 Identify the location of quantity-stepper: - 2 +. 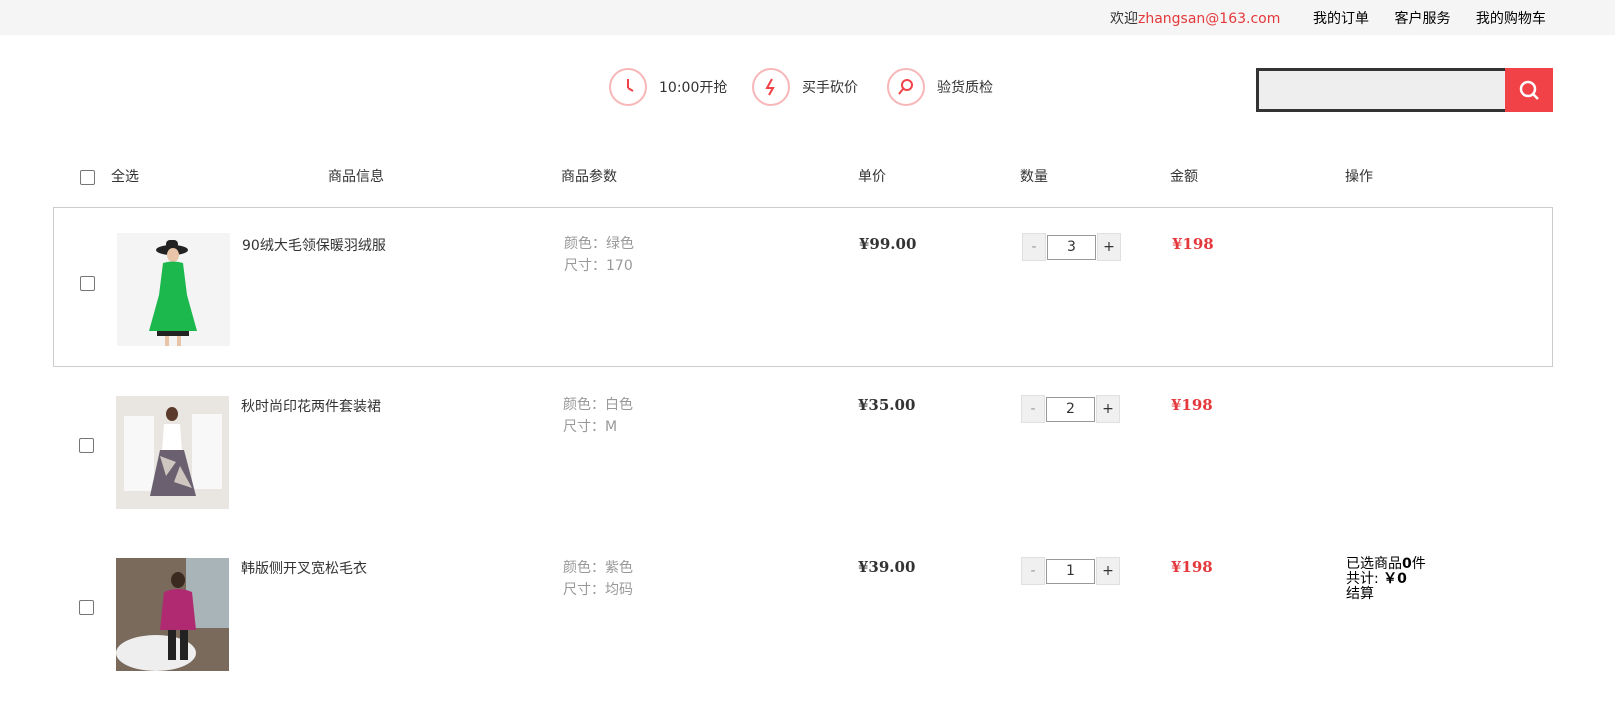
(1070, 409).